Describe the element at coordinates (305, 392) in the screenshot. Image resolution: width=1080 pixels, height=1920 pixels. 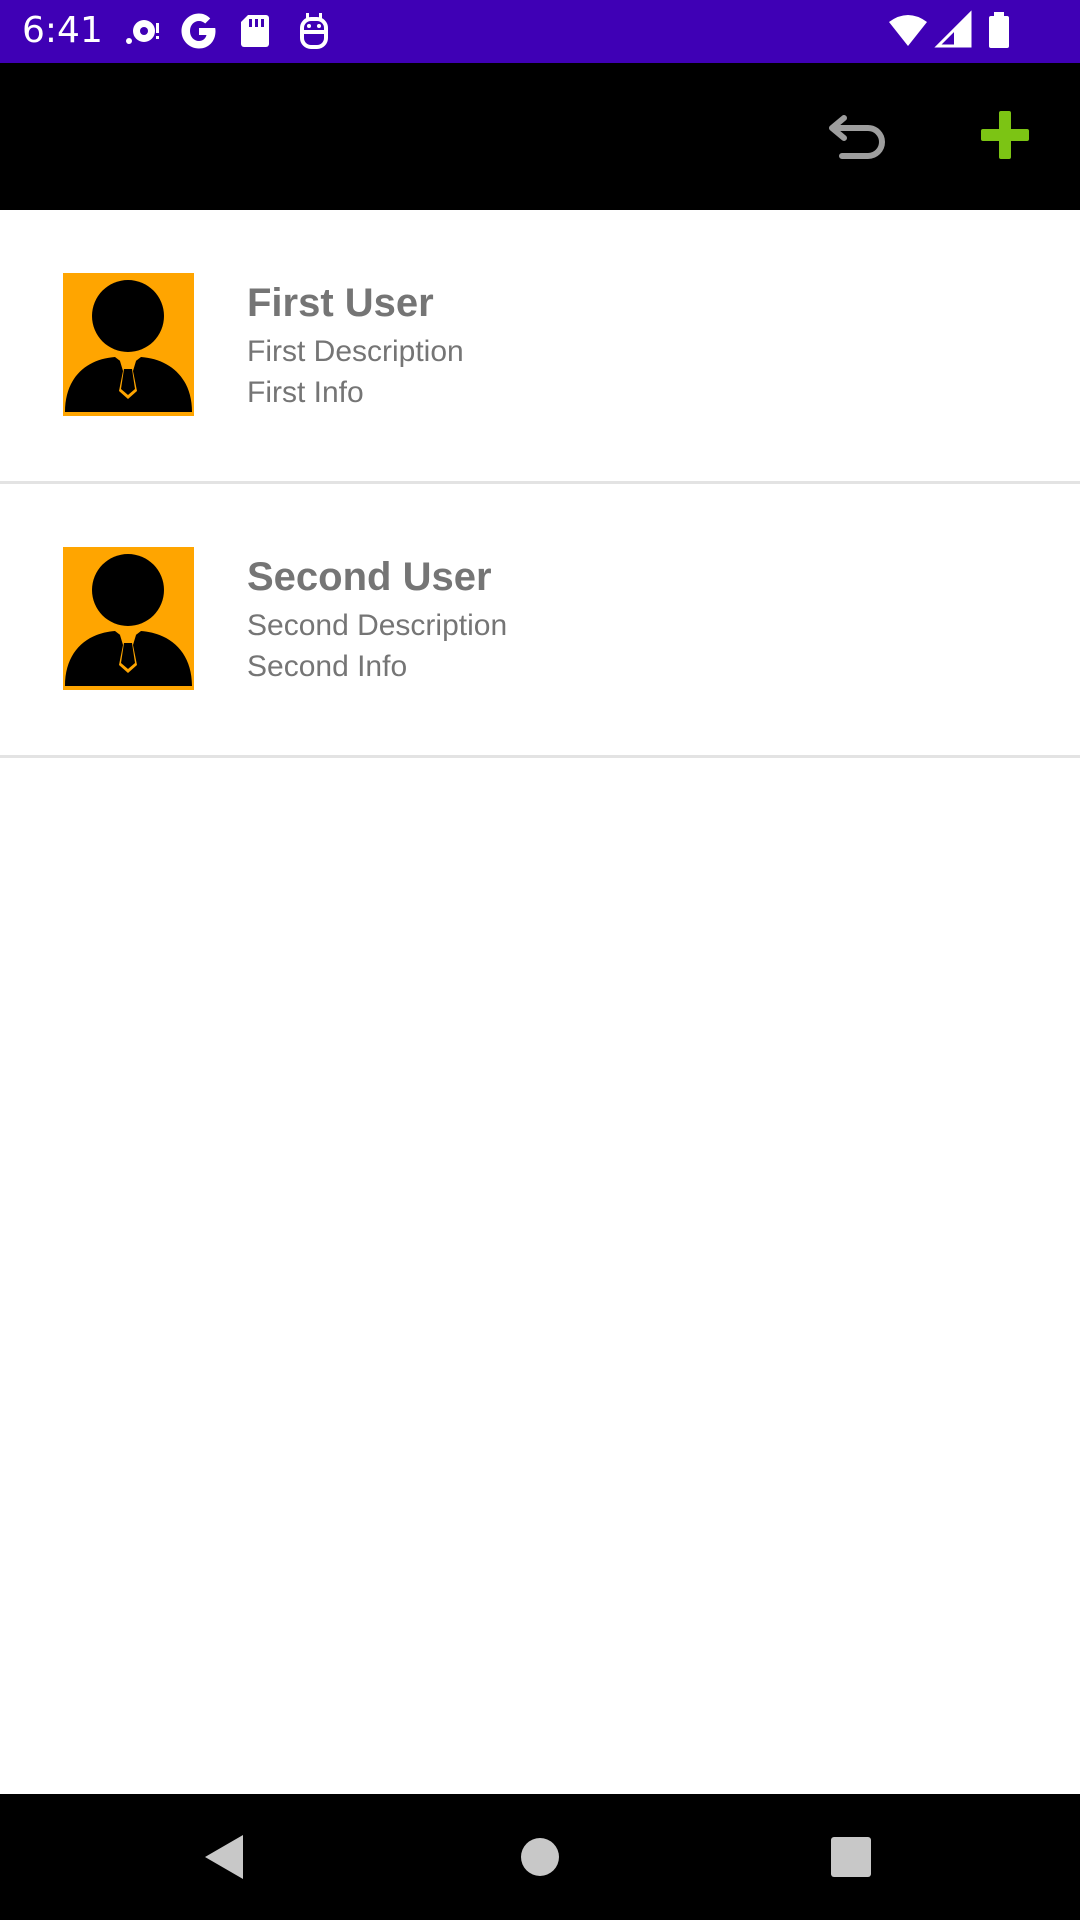
I see `user-info: First Info` at that location.